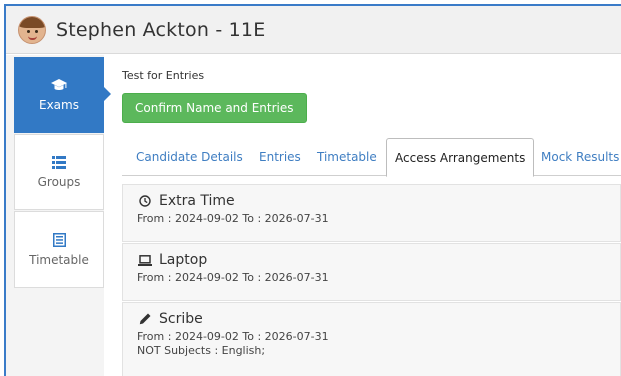  What do you see at coordinates (145, 260) in the screenshot?
I see `laptop-icon` at bounding box center [145, 260].